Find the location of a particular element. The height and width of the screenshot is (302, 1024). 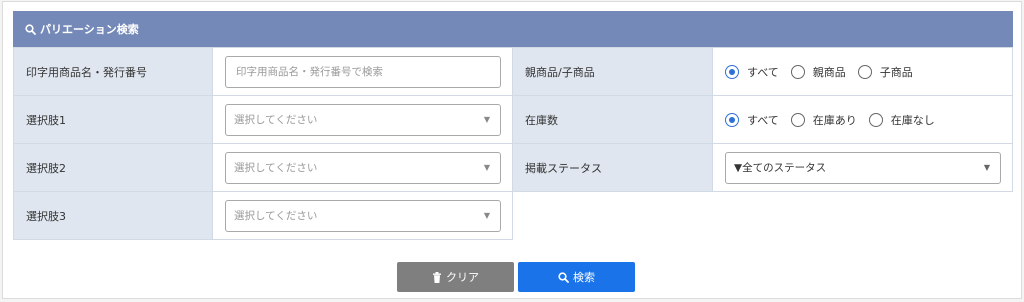

radio-in-stock: 在庫あり is located at coordinates (823, 120).